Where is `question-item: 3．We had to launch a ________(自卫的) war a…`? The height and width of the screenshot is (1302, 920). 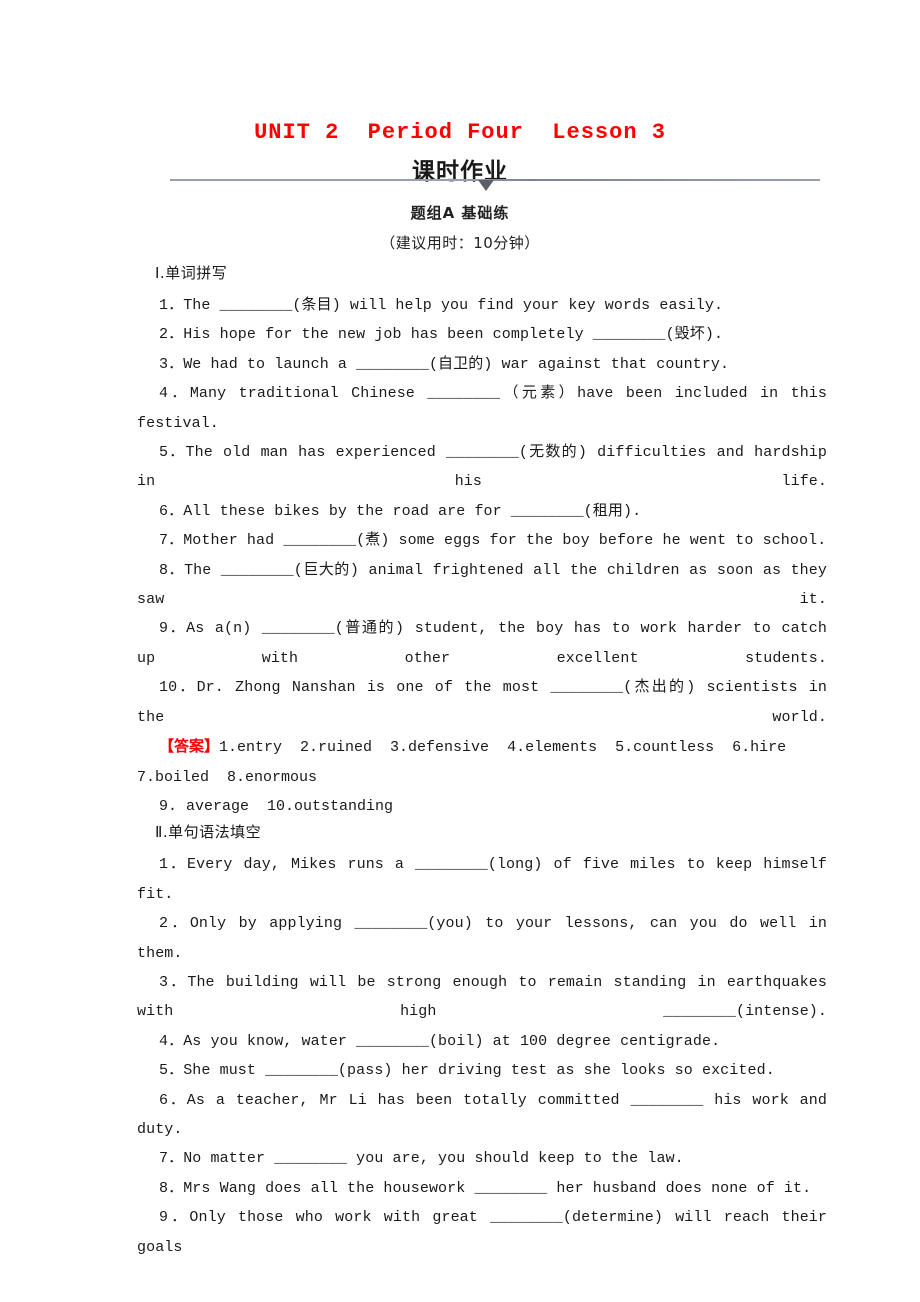
question-item: 3．We had to launch a ________(自卫的) war a… is located at coordinates (444, 364).